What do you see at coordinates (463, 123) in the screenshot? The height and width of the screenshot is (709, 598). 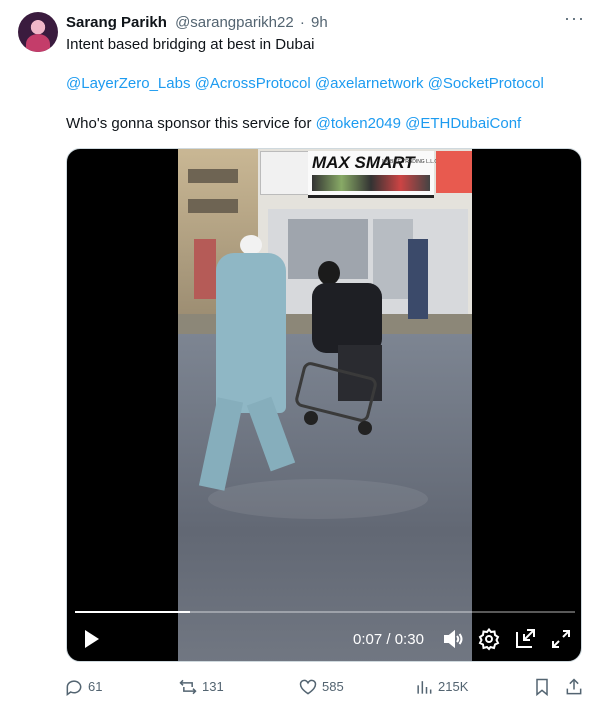 I see `mention-link: @ETHDubaiConf` at bounding box center [463, 123].